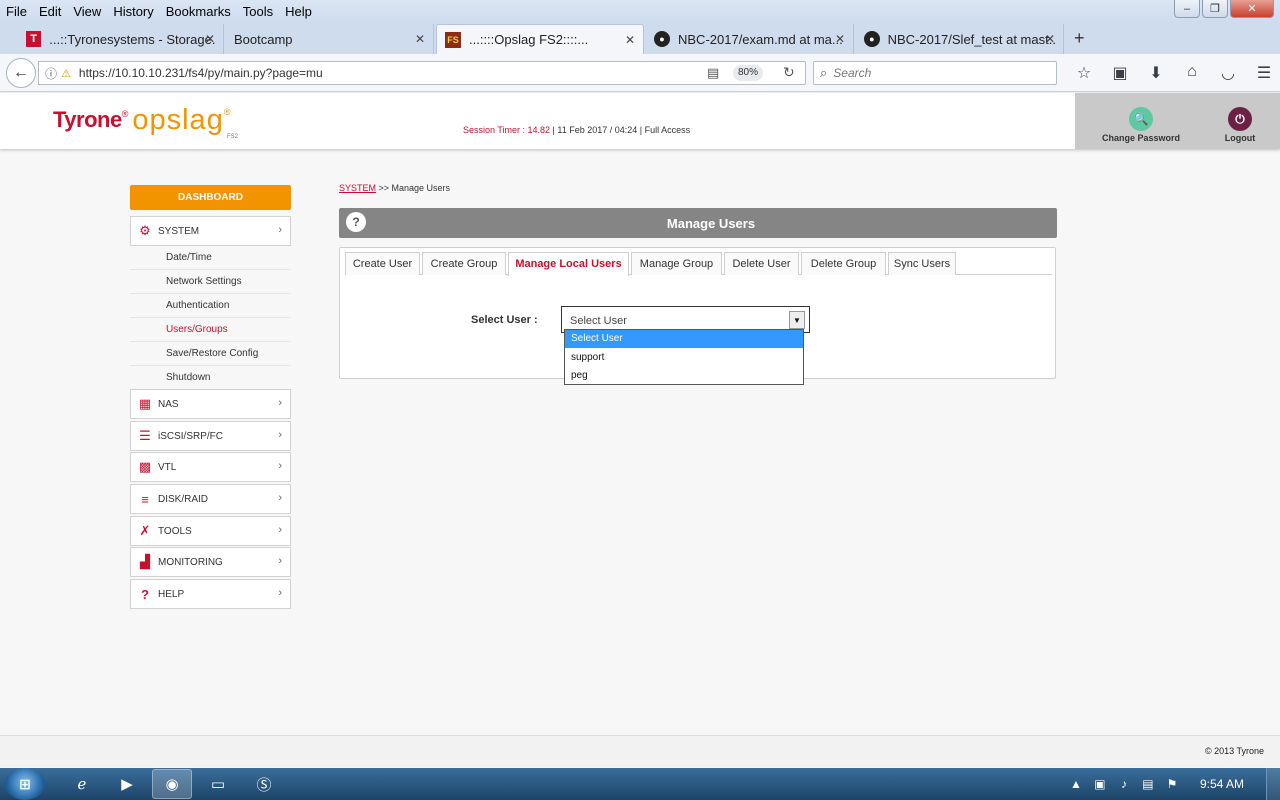 This screenshot has height=800, width=1280. Describe the element at coordinates (761, 263) in the screenshot. I see `tab-delete-user: Delete User` at that location.